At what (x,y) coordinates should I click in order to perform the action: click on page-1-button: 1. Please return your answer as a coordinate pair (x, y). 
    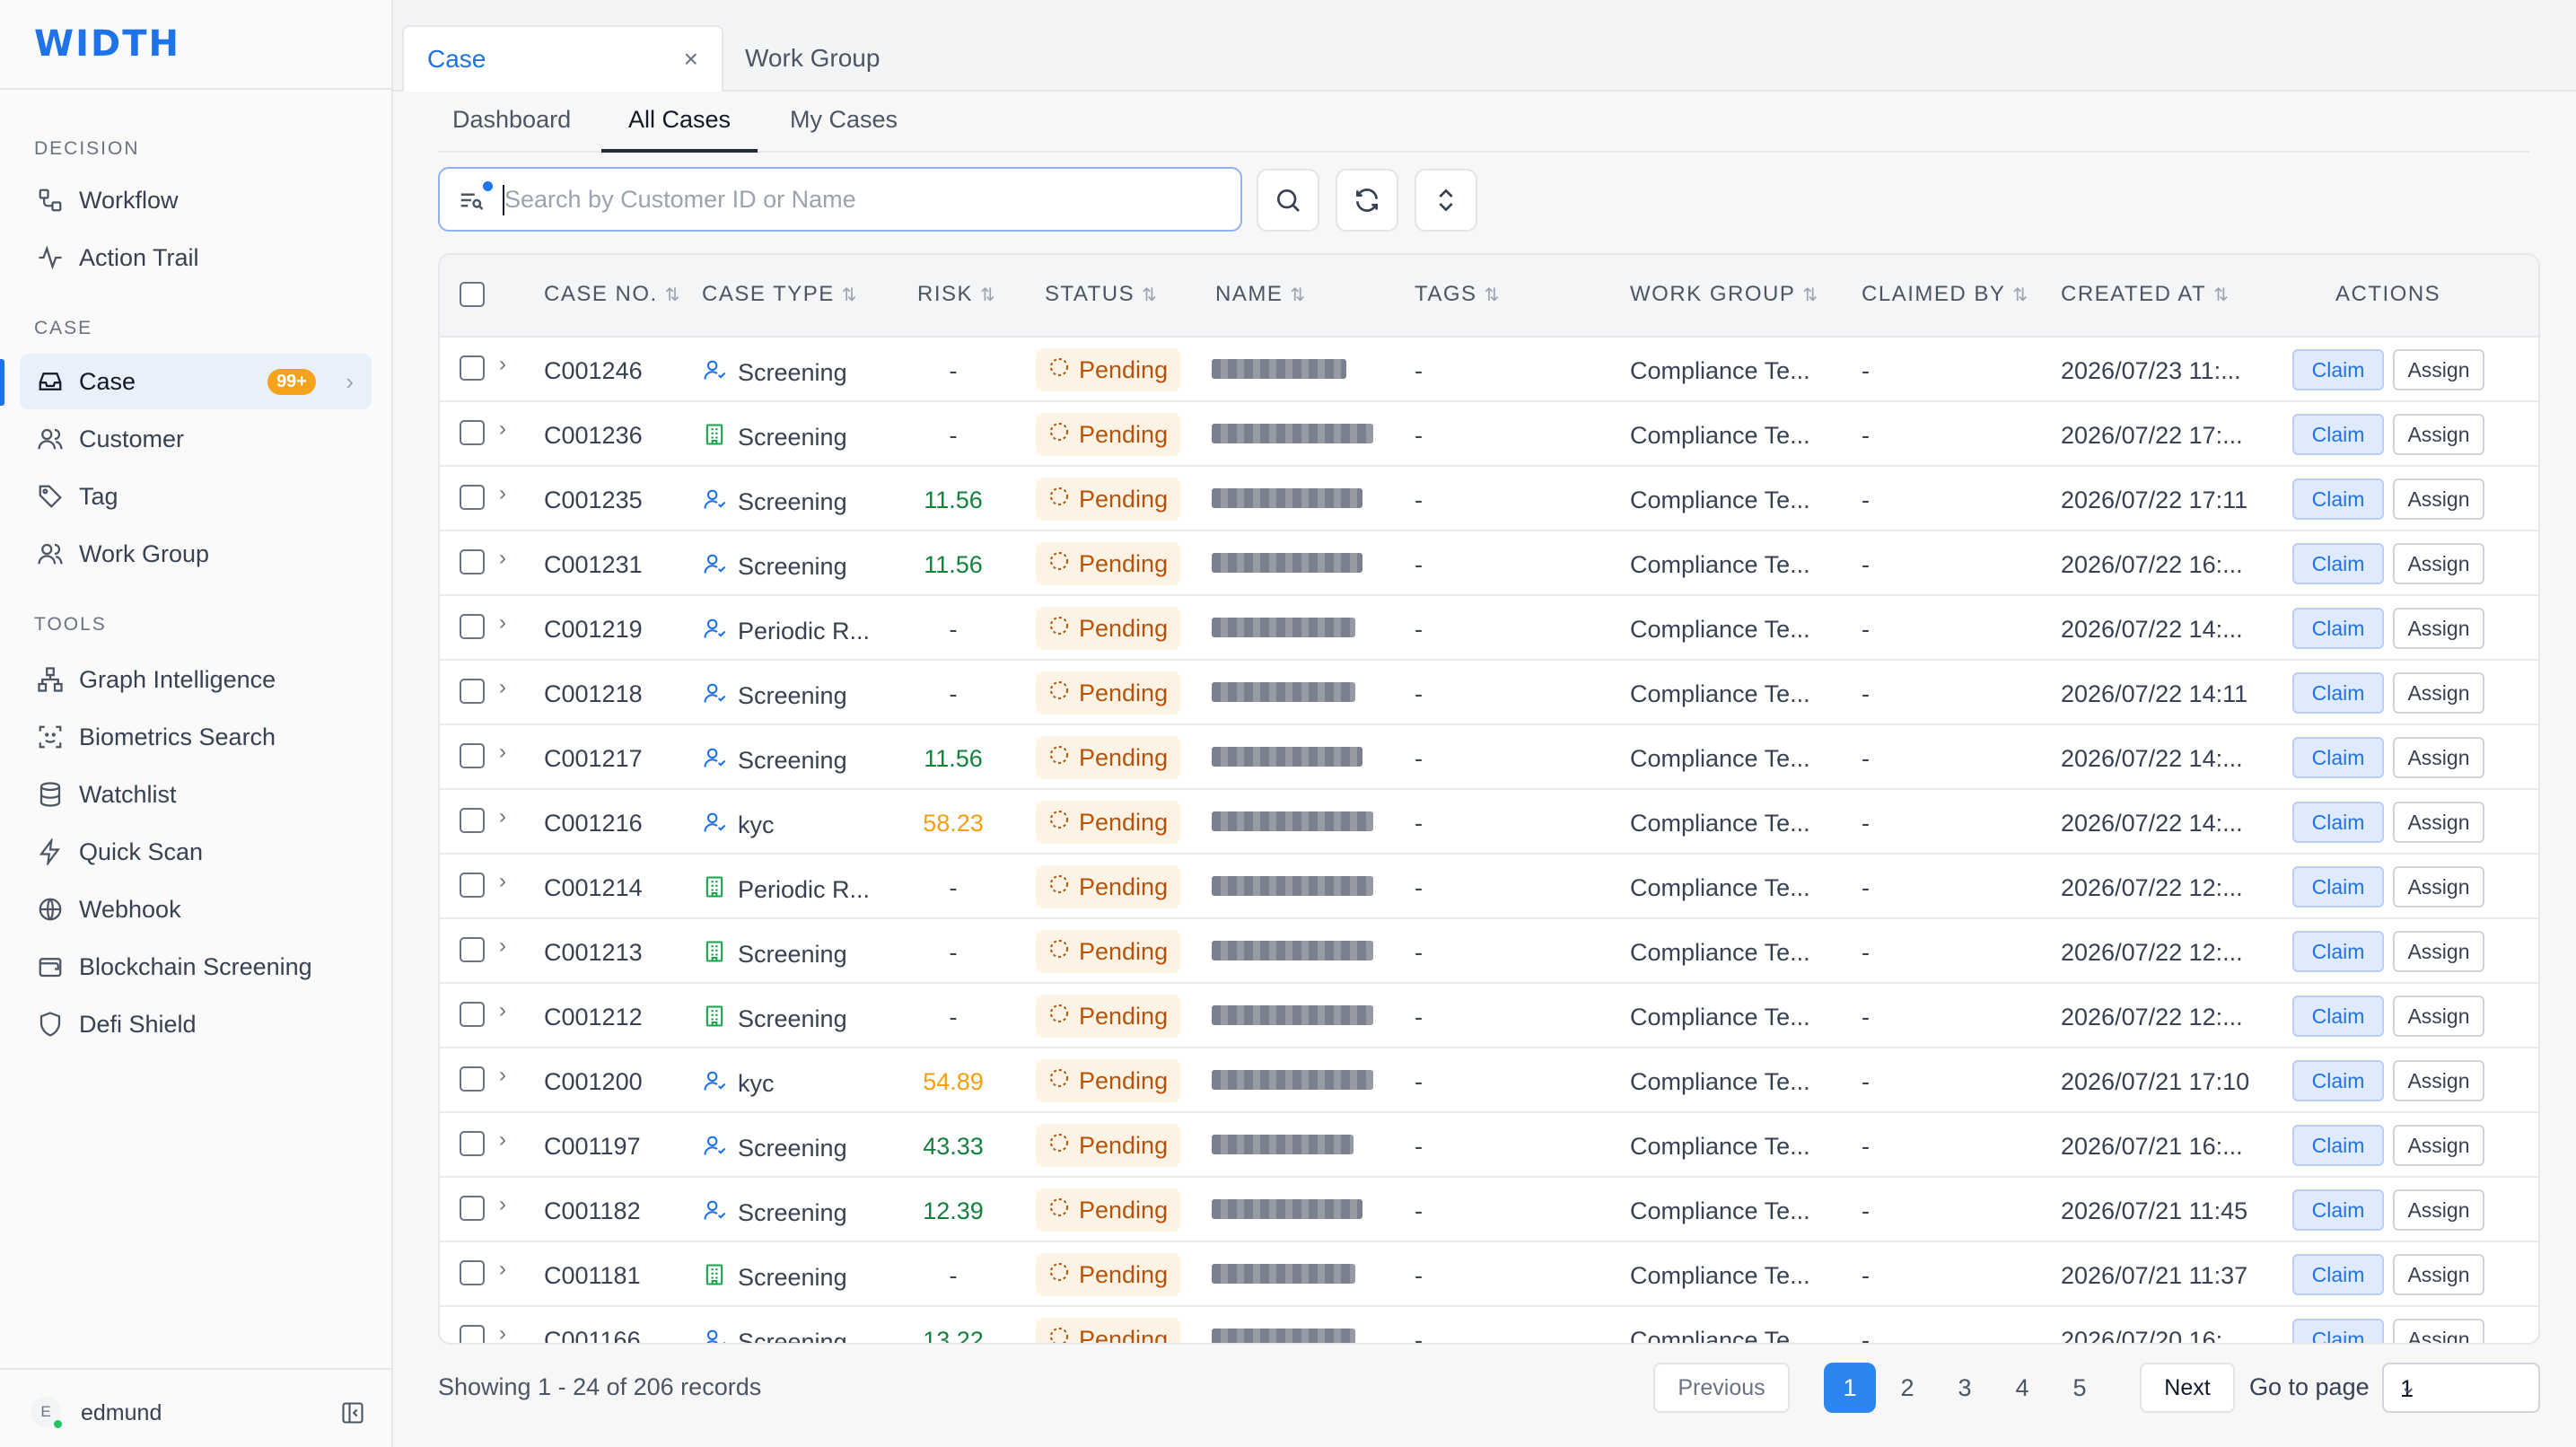
    Looking at the image, I should click on (1850, 1388).